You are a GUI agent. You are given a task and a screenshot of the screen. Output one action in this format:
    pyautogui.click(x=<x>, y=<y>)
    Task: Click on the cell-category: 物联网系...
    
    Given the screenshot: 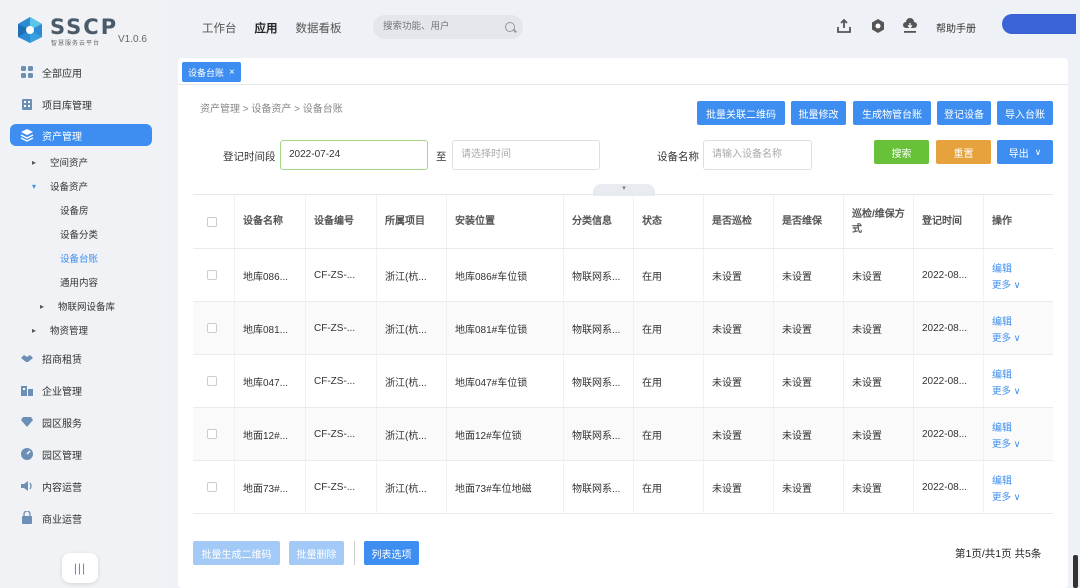 What is the action you would take?
    pyautogui.click(x=599, y=381)
    